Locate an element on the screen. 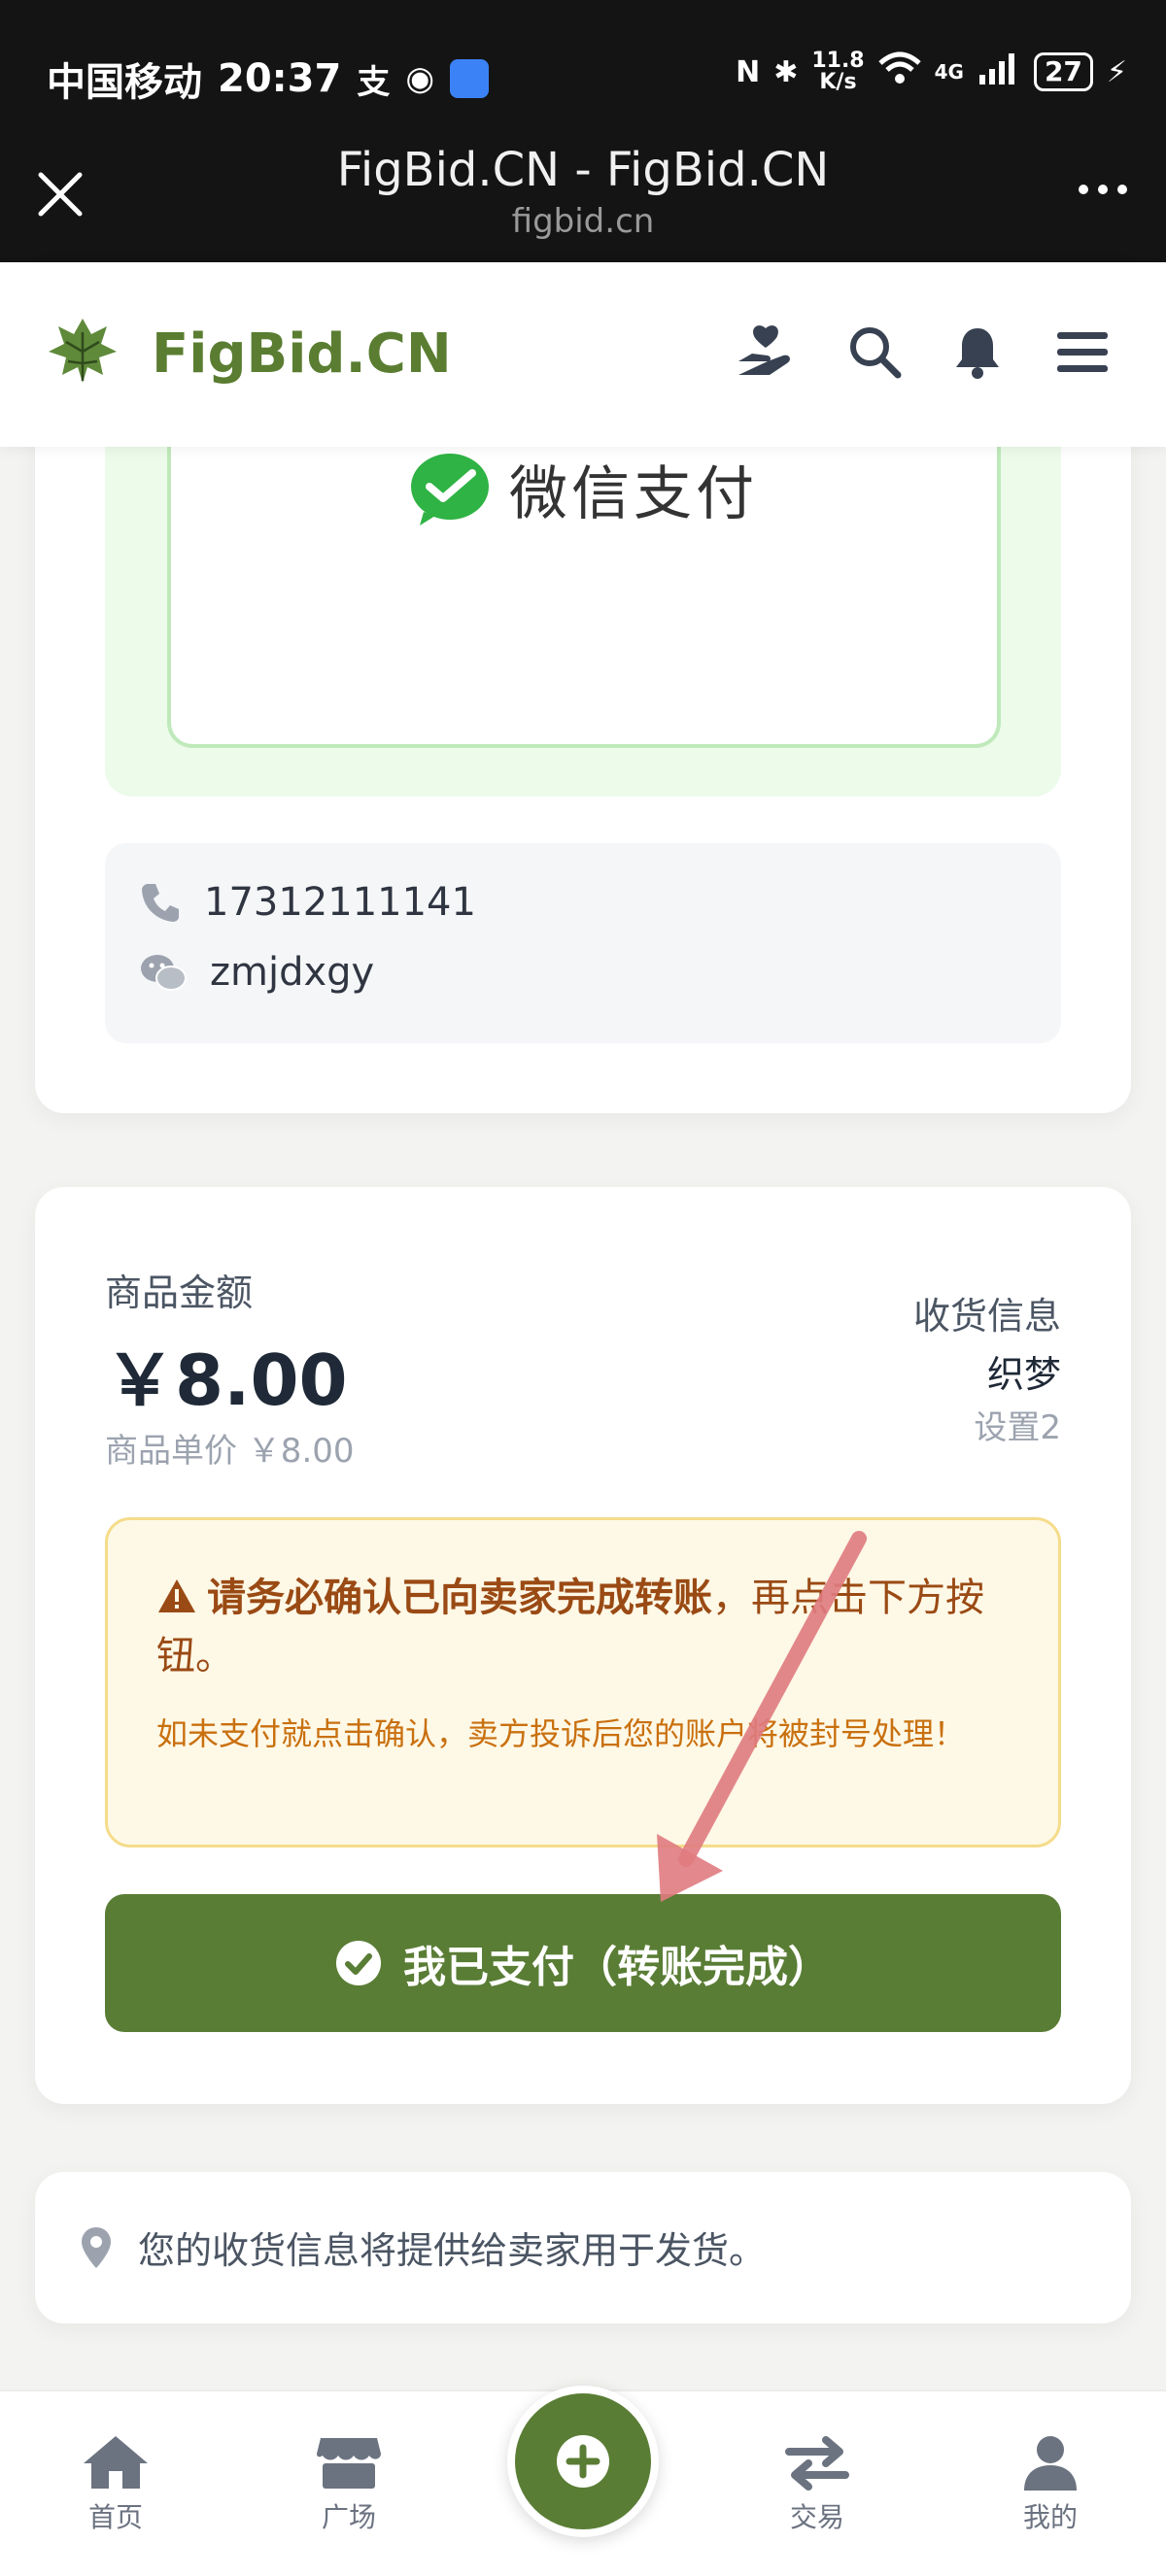 The height and width of the screenshot is (2576, 1166). donate-hand-heart-icon is located at coordinates (766, 352).